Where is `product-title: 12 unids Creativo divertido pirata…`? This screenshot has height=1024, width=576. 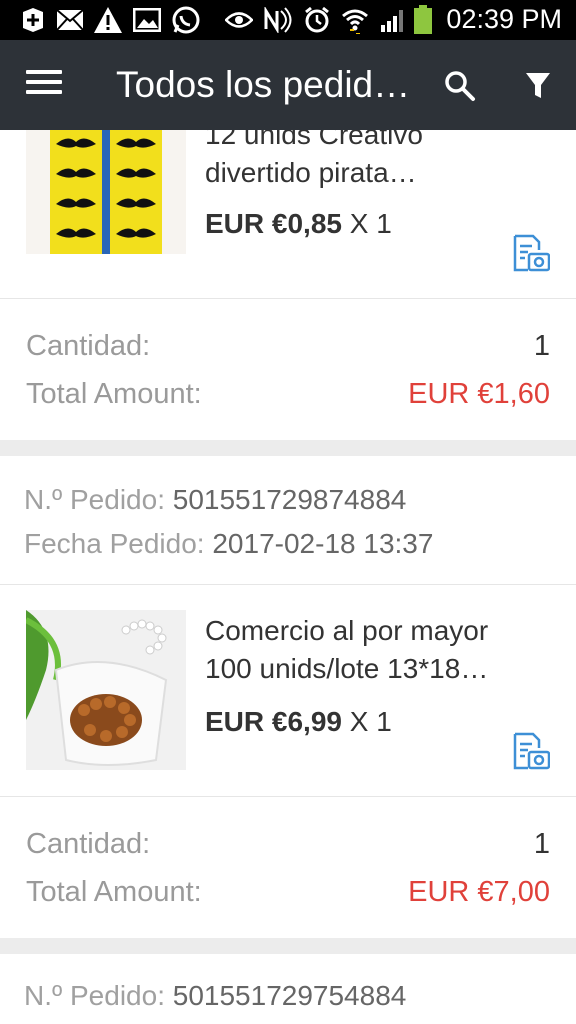 product-title: 12 unids Creativo divertido pirata… is located at coordinates (375, 161).